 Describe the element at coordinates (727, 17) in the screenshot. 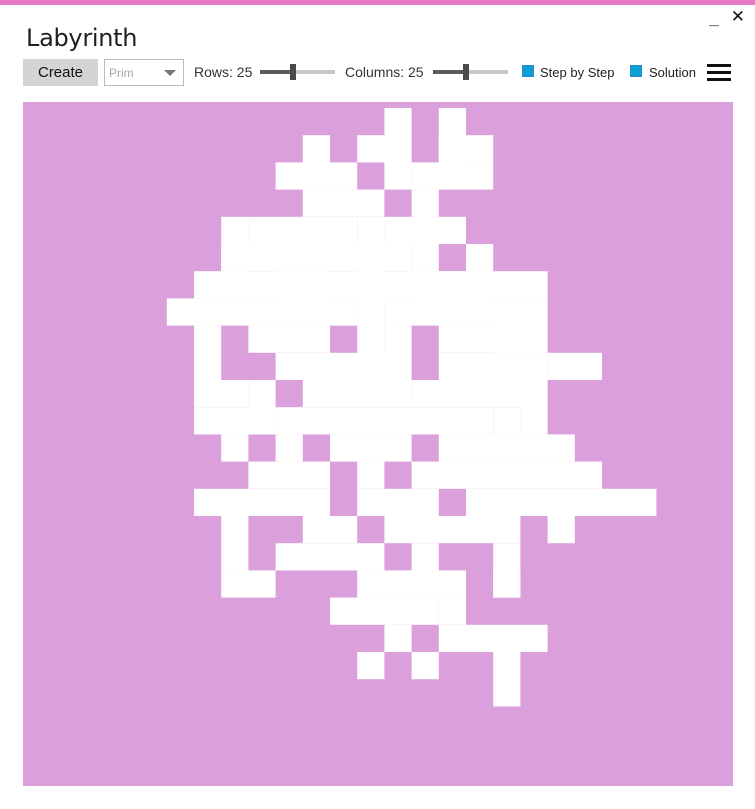

I see `window-controls: _ ✕` at that location.